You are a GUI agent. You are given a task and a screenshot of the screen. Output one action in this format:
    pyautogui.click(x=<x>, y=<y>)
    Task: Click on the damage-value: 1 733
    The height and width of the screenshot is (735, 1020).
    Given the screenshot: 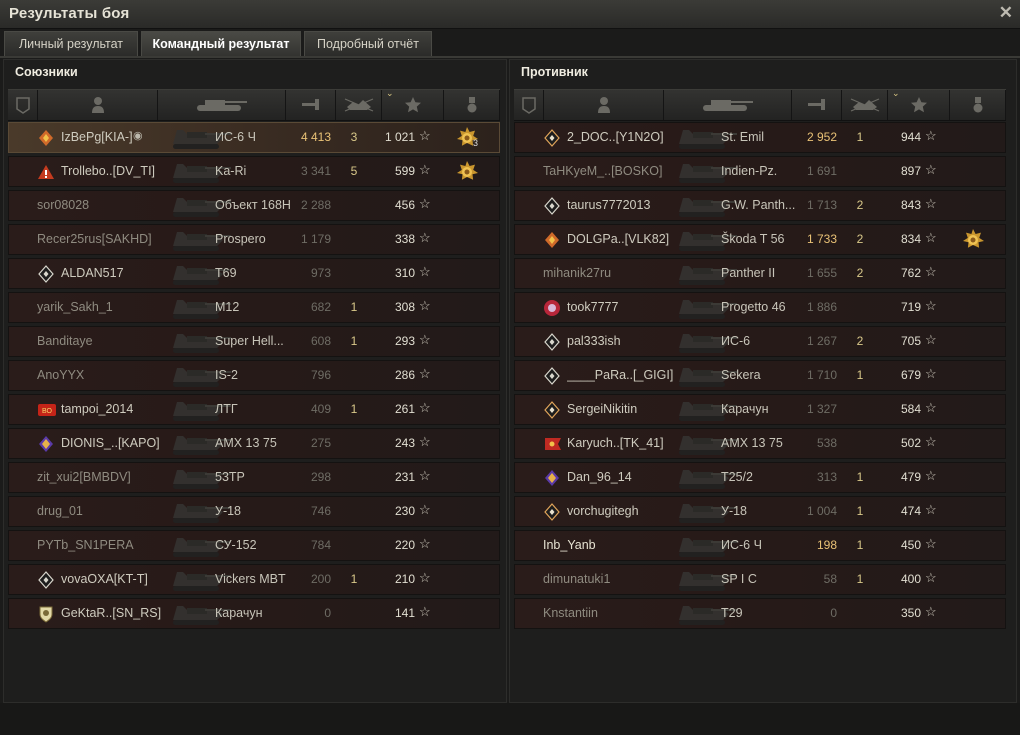 What is the action you would take?
    pyautogui.click(x=821, y=239)
    